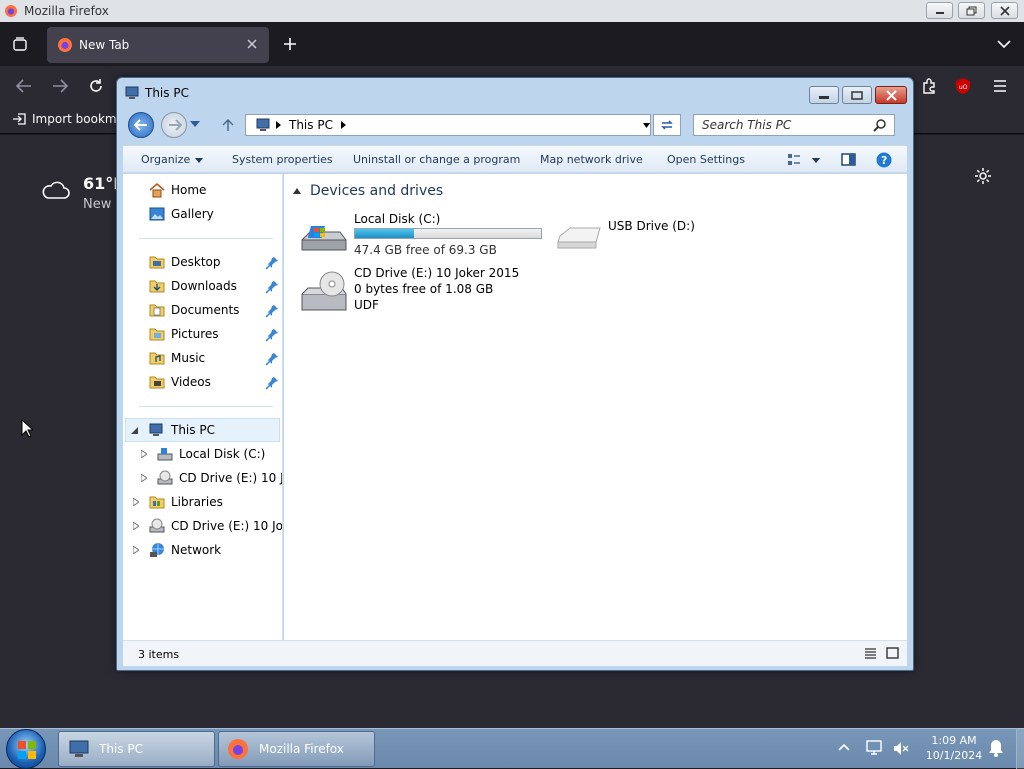 This screenshot has width=1024, height=769. Describe the element at coordinates (24, 86) in the screenshot. I see `back-button` at that location.